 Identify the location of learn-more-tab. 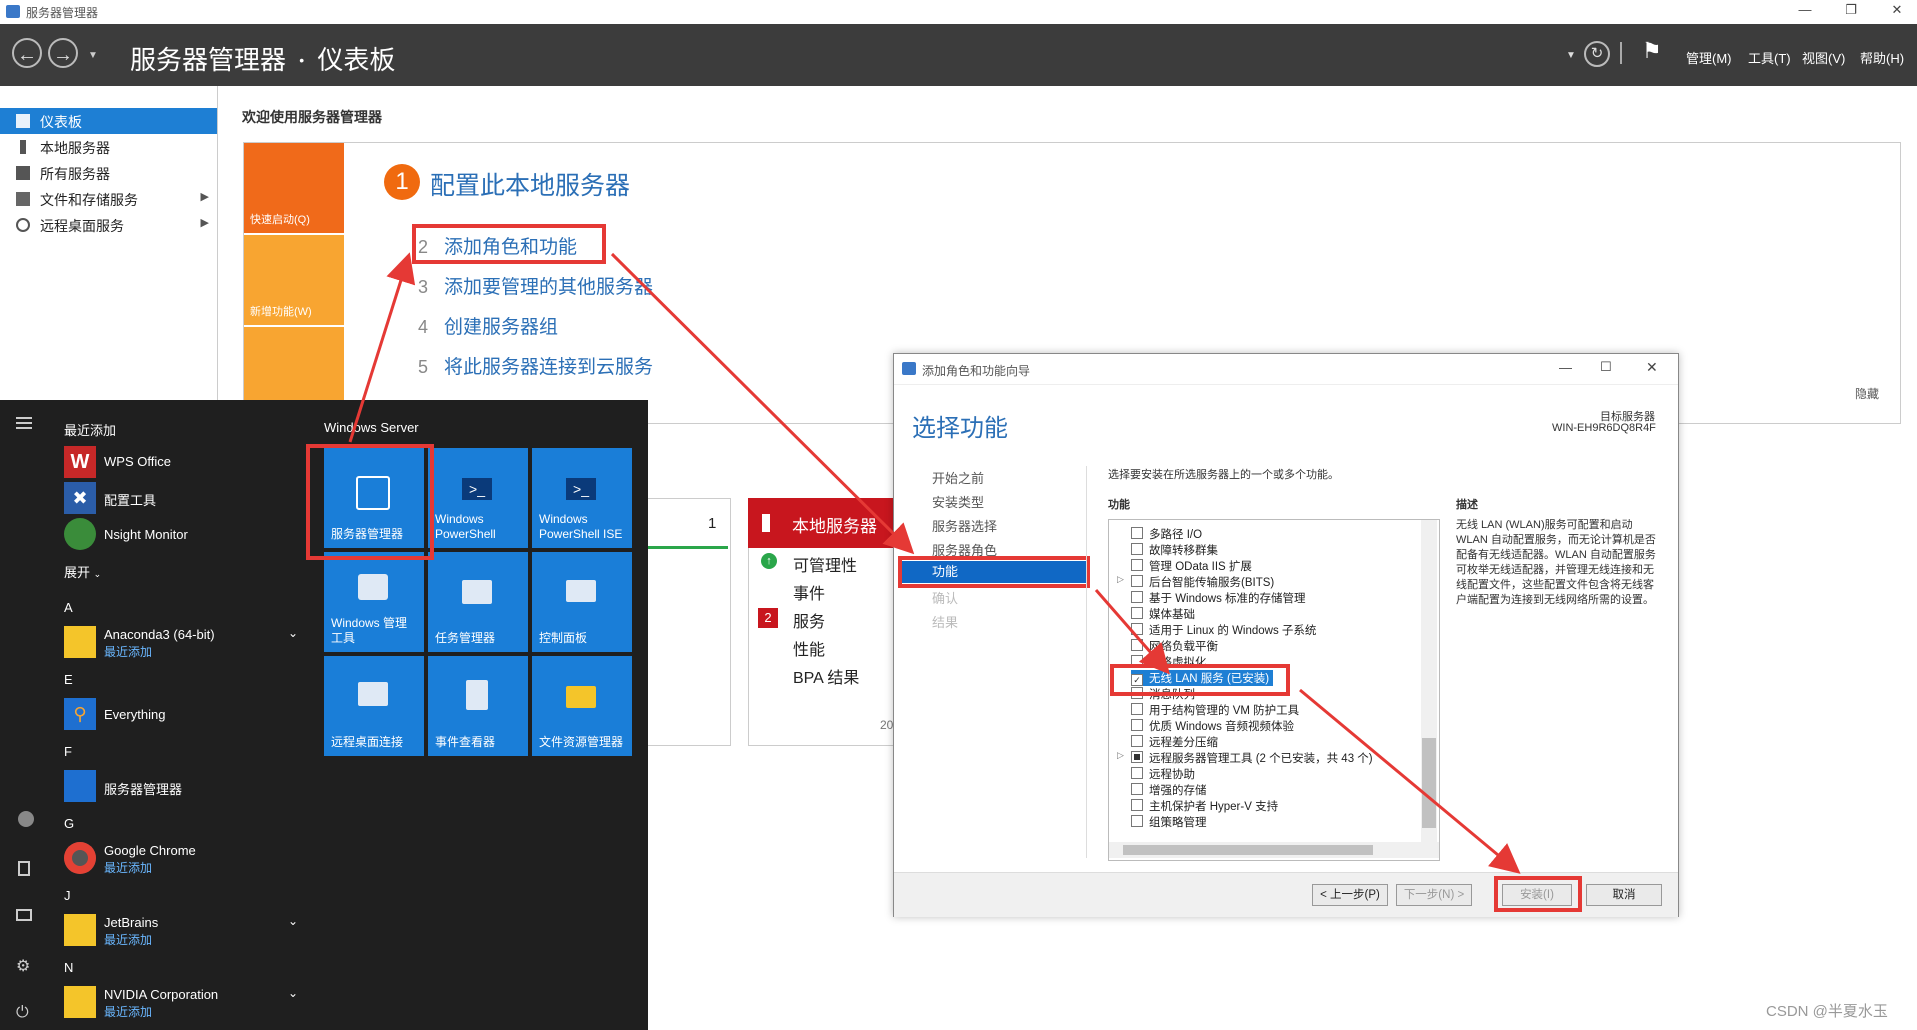
(294, 363).